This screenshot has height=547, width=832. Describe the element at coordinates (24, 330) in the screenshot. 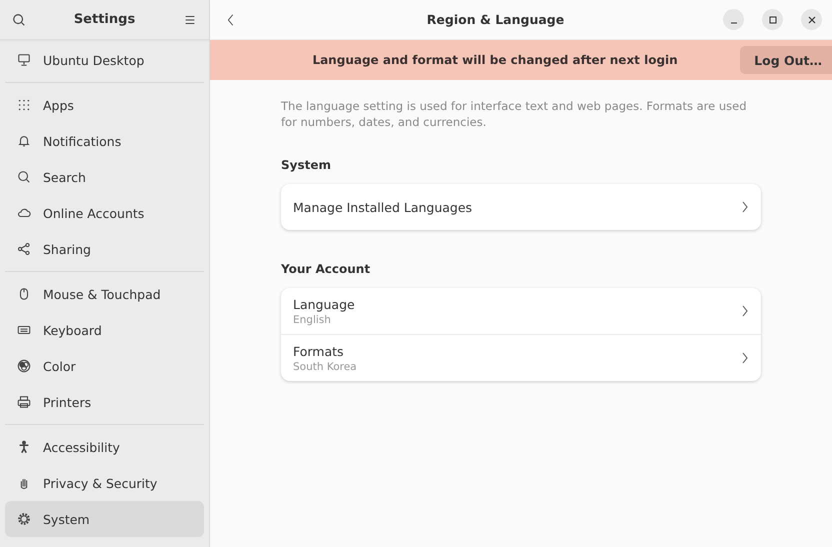

I see `keyboard-icon` at that location.